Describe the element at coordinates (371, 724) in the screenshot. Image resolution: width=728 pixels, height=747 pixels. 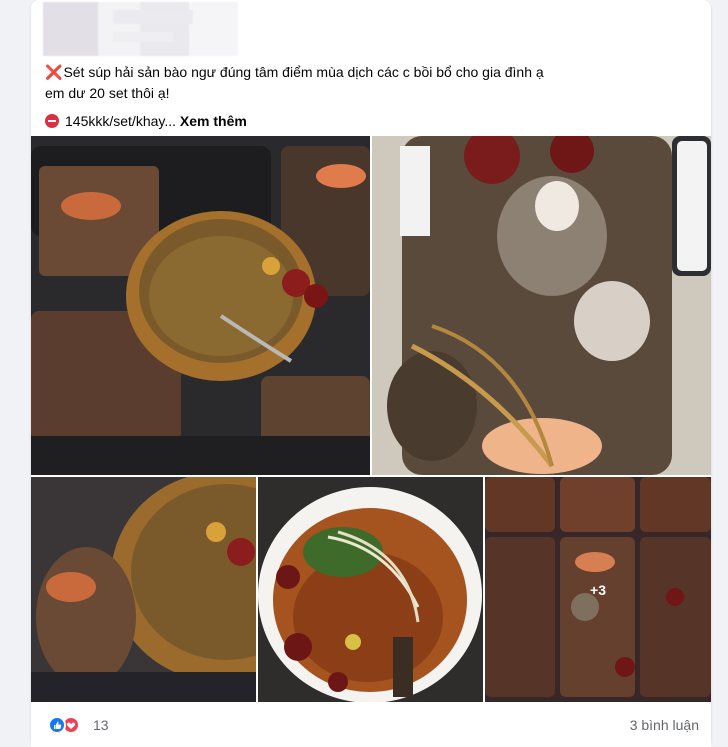
I see `post-footer: 13 3 bình luận` at that location.